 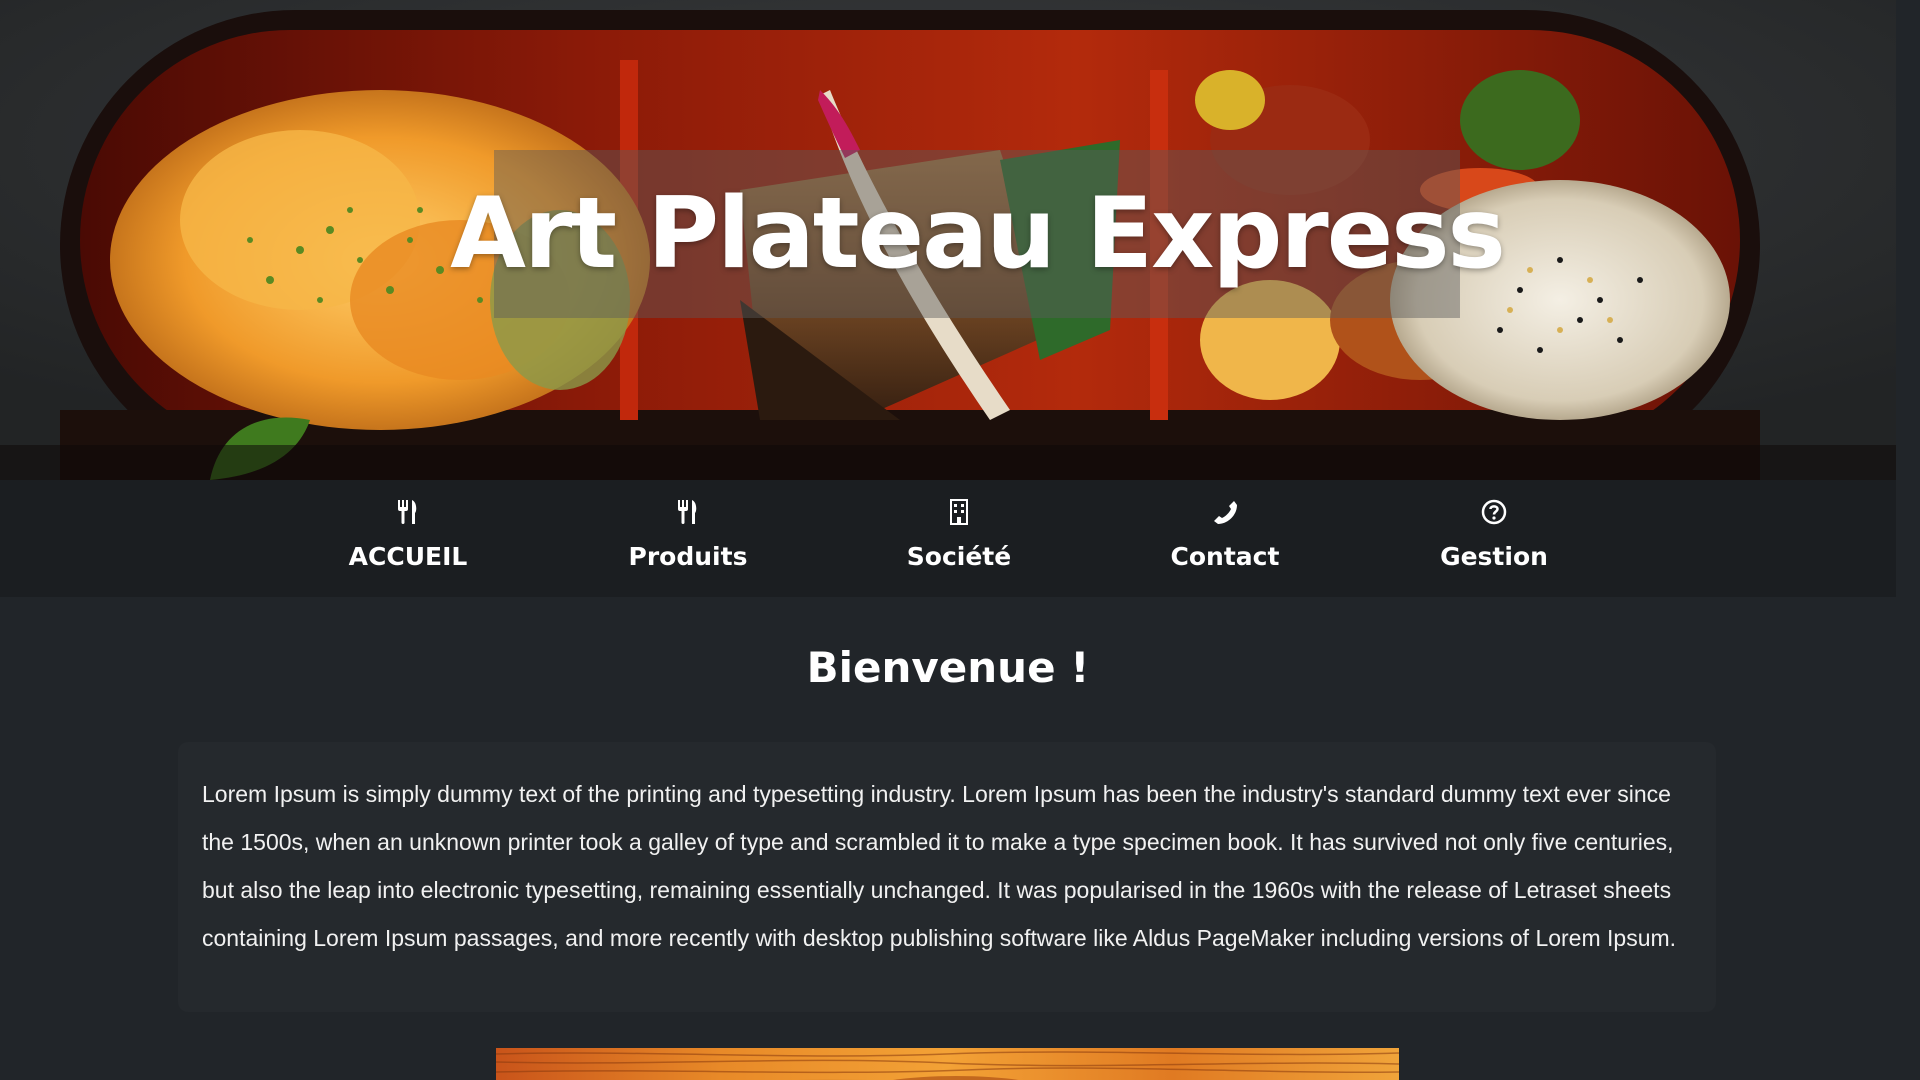 What do you see at coordinates (408, 556) in the screenshot?
I see `nav-label-accueil: ACCUEIL` at bounding box center [408, 556].